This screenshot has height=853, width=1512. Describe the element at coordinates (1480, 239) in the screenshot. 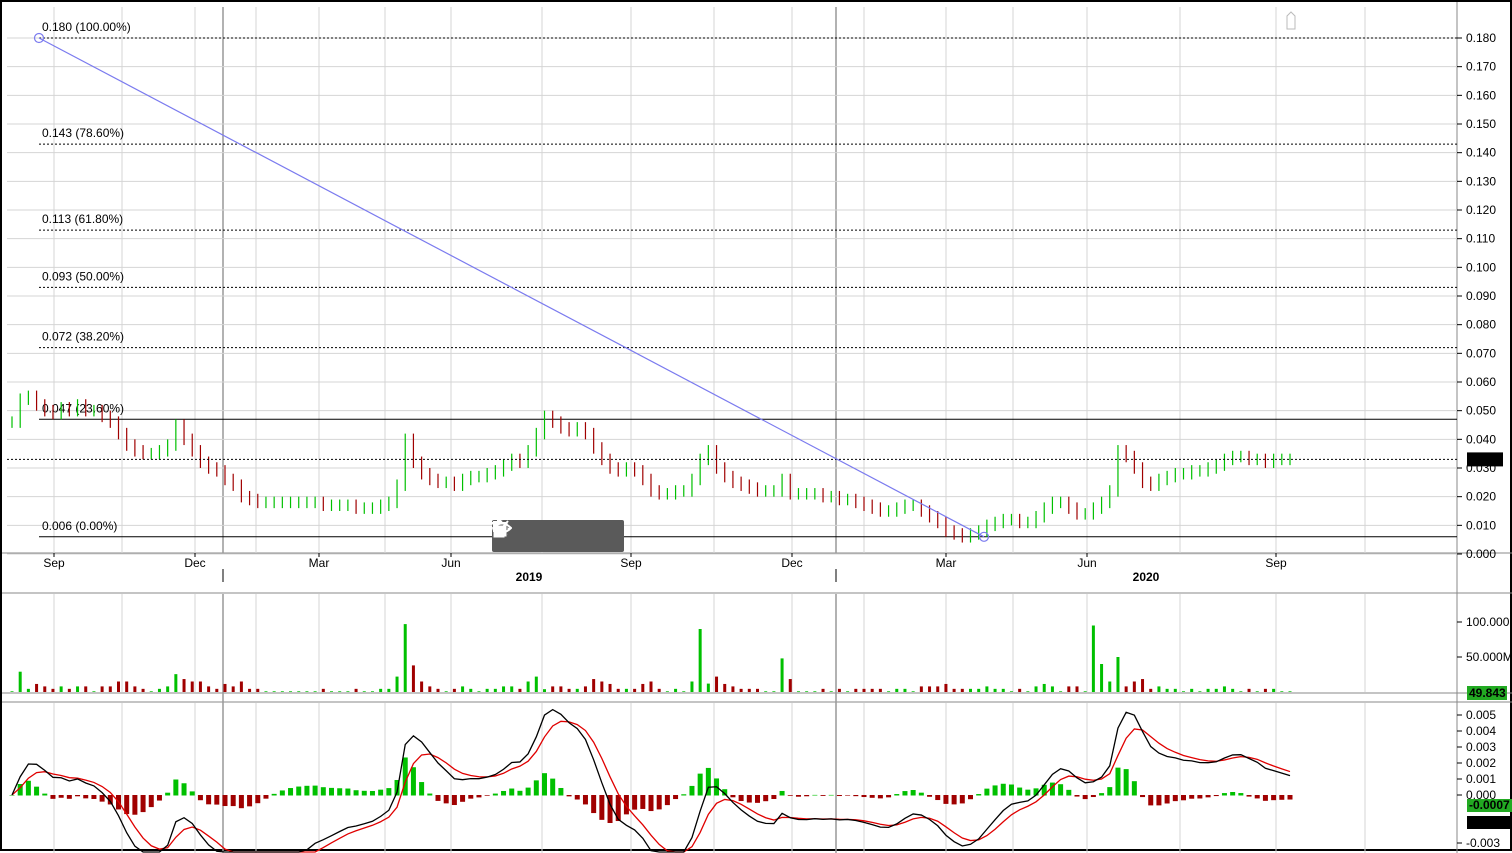

I see `y-tick-label: 0.110` at that location.